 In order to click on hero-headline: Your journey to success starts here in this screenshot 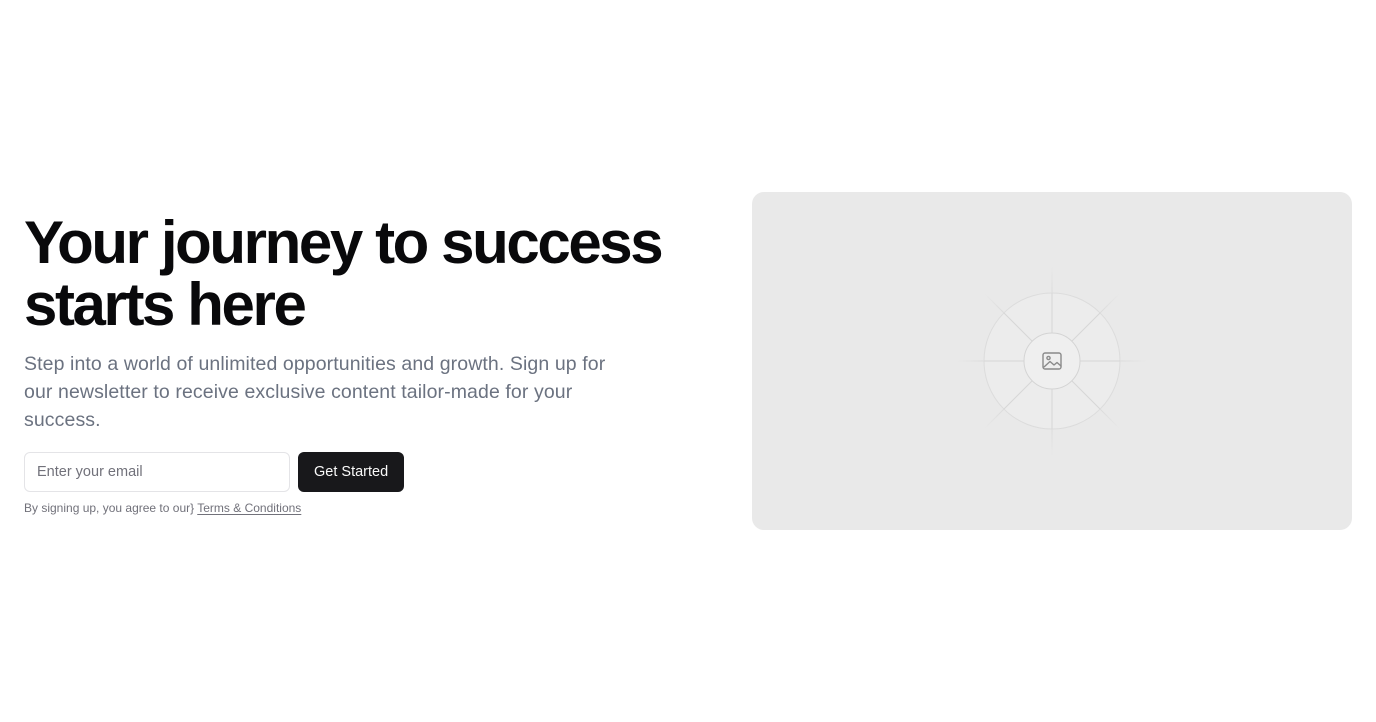, I will do `click(364, 274)`.